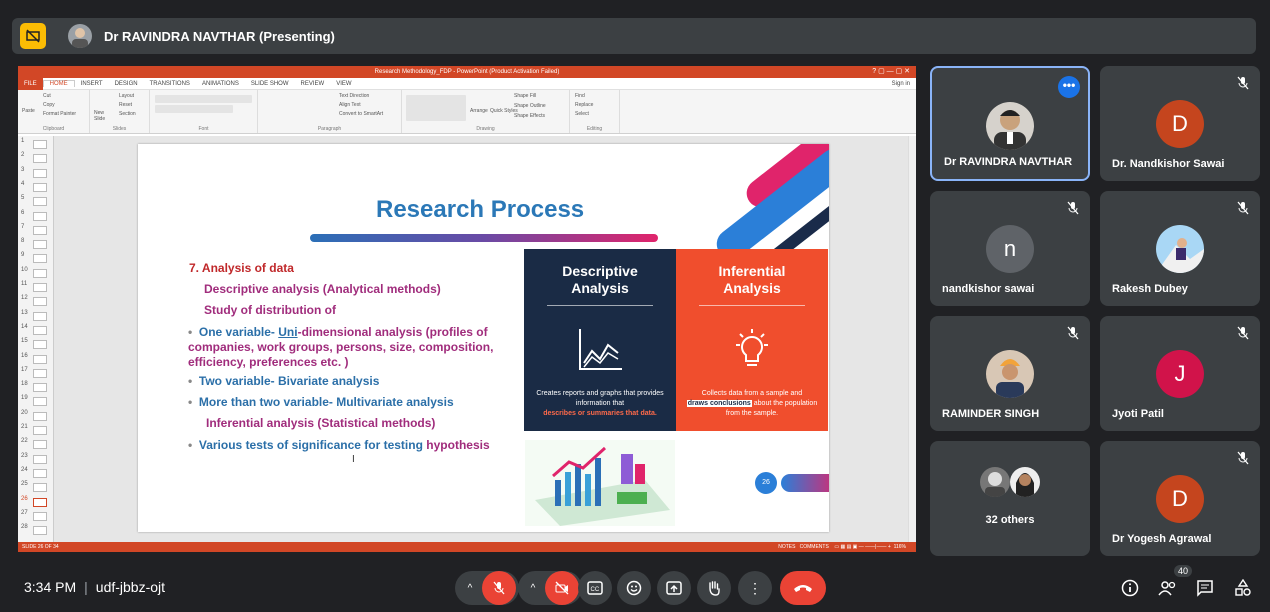 This screenshot has height=612, width=1270. What do you see at coordinates (1180, 248) in the screenshot?
I see `participant-tile: Rakesh Dubey` at bounding box center [1180, 248].